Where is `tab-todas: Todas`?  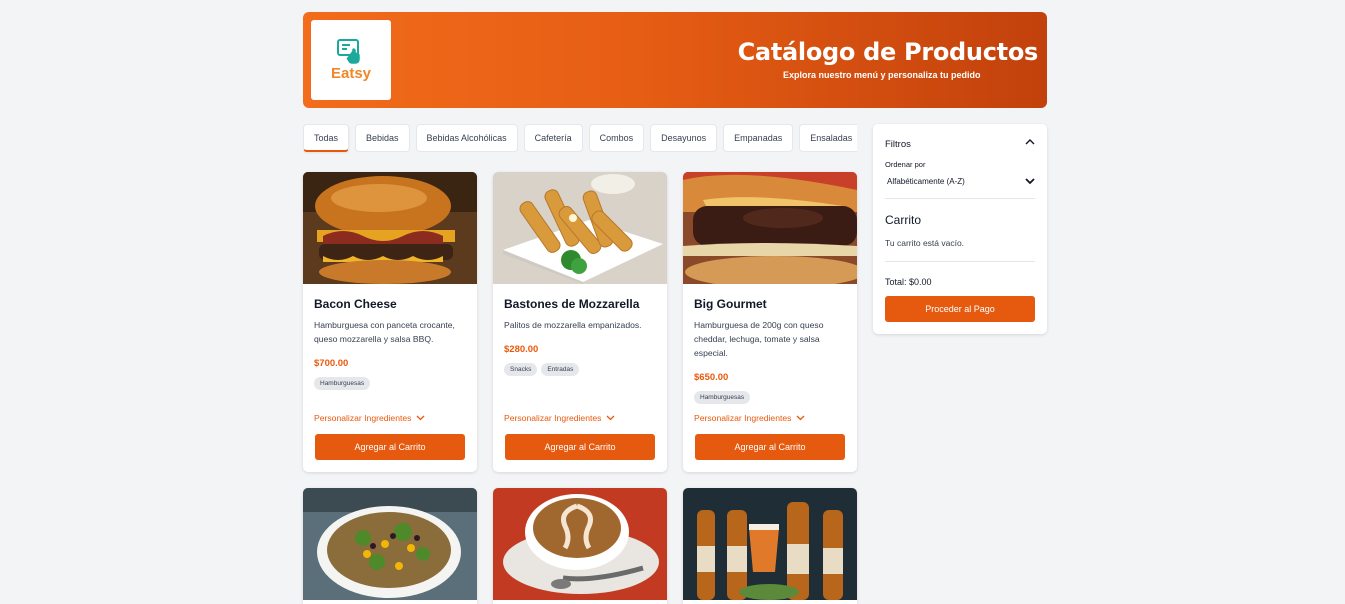
tab-todas: Todas is located at coordinates (326, 138).